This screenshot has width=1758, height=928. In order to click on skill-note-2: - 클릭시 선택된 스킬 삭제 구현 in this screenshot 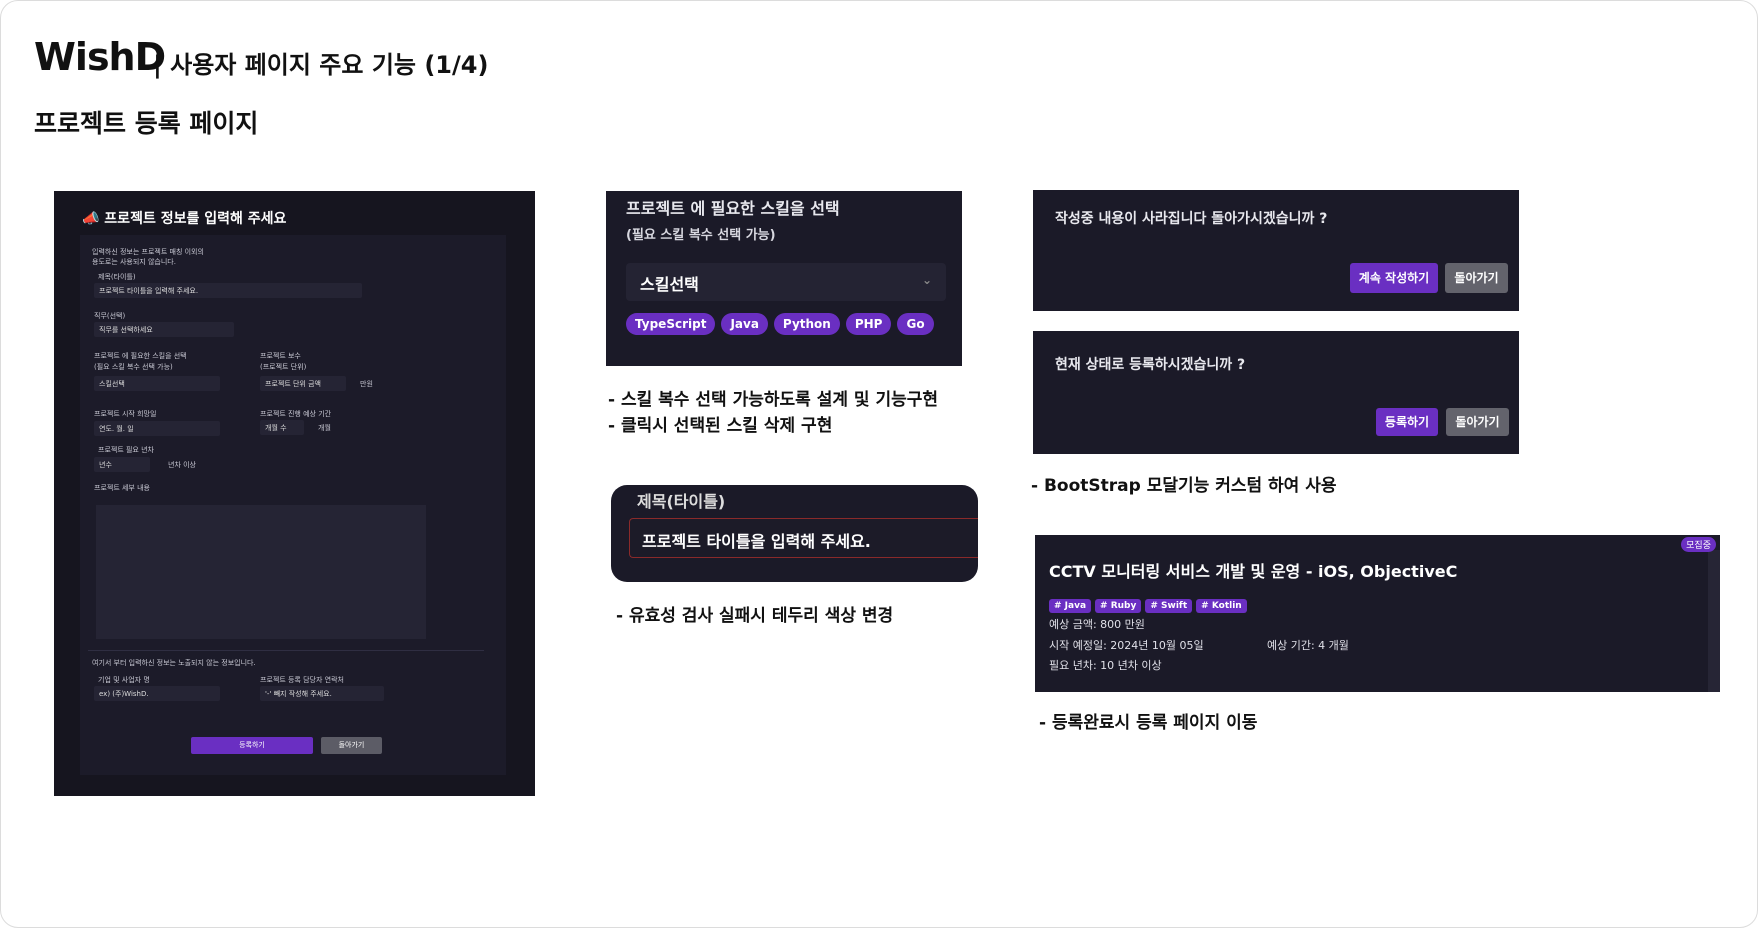, I will do `click(720, 426)`.